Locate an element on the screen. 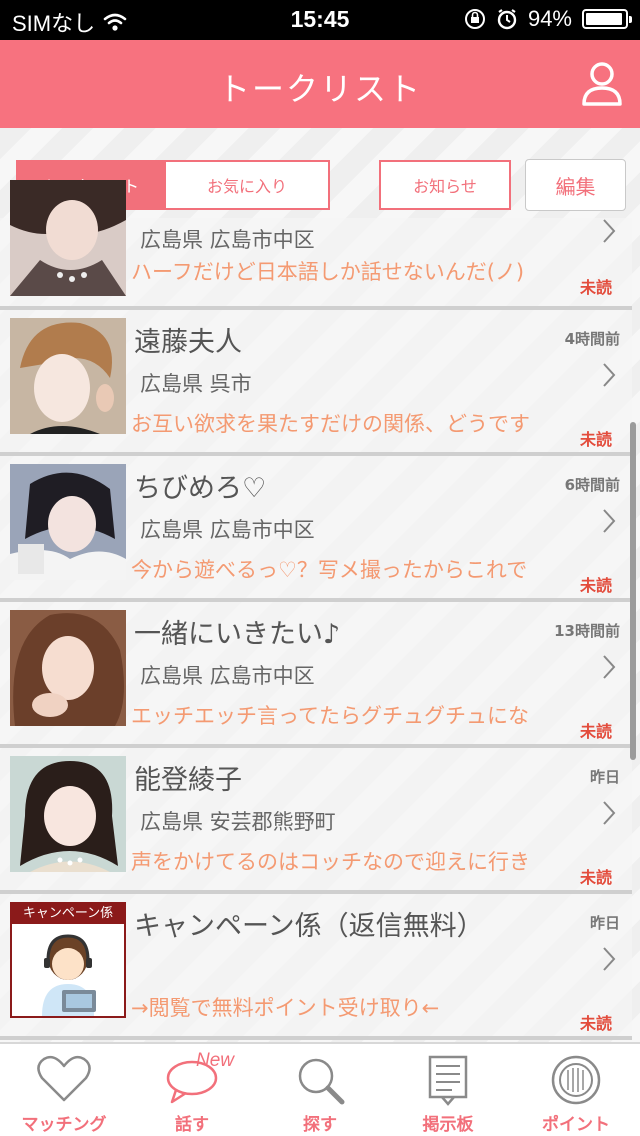 The height and width of the screenshot is (1136, 640). tab-bar: マッチング New 話す 探す 掲示板 ポイント is located at coordinates (320, 1089).